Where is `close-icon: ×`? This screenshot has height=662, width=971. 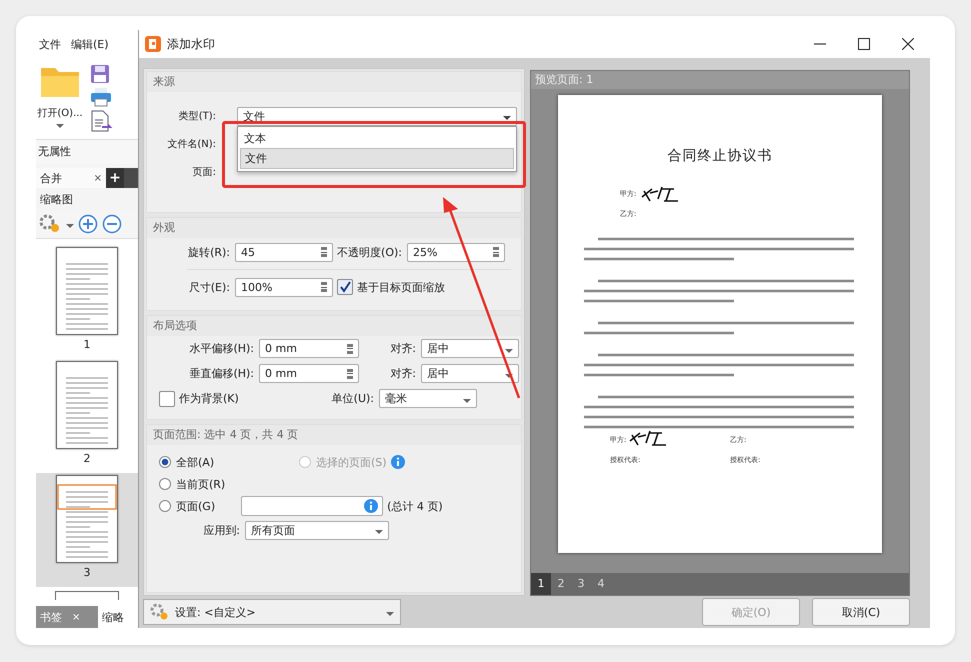
close-icon: × is located at coordinates (98, 178).